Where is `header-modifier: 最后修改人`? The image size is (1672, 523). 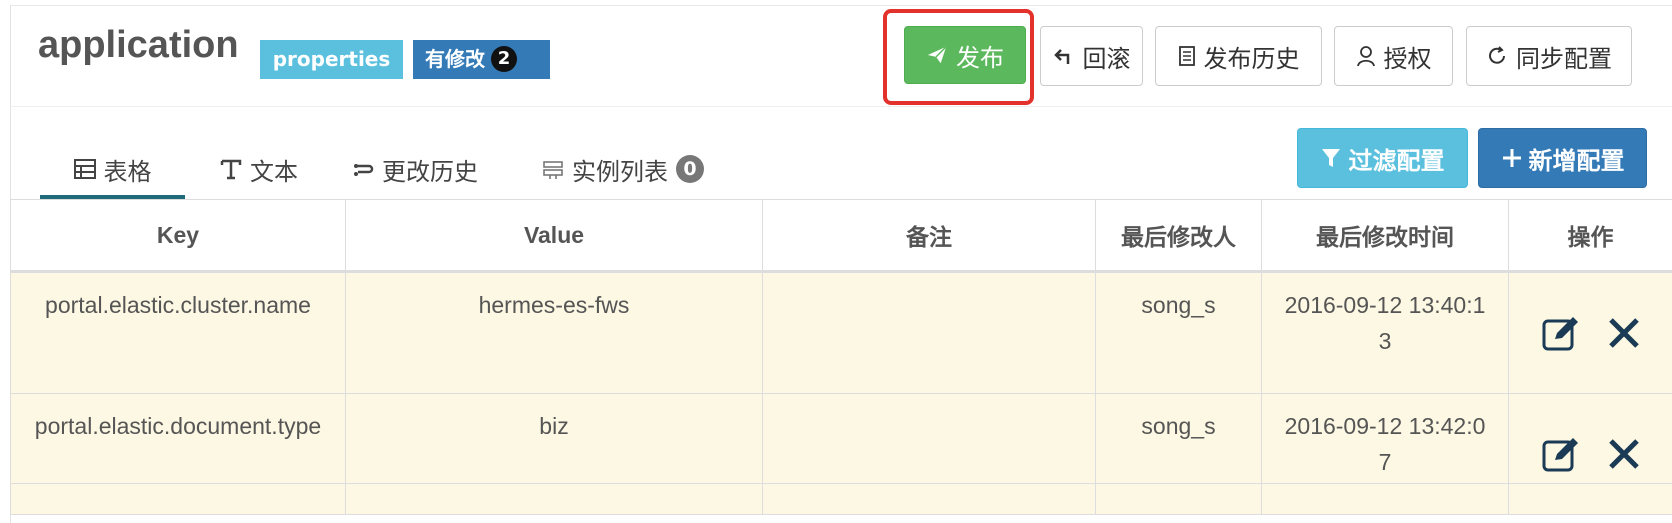
header-modifier: 最后修改人 is located at coordinates (1179, 236).